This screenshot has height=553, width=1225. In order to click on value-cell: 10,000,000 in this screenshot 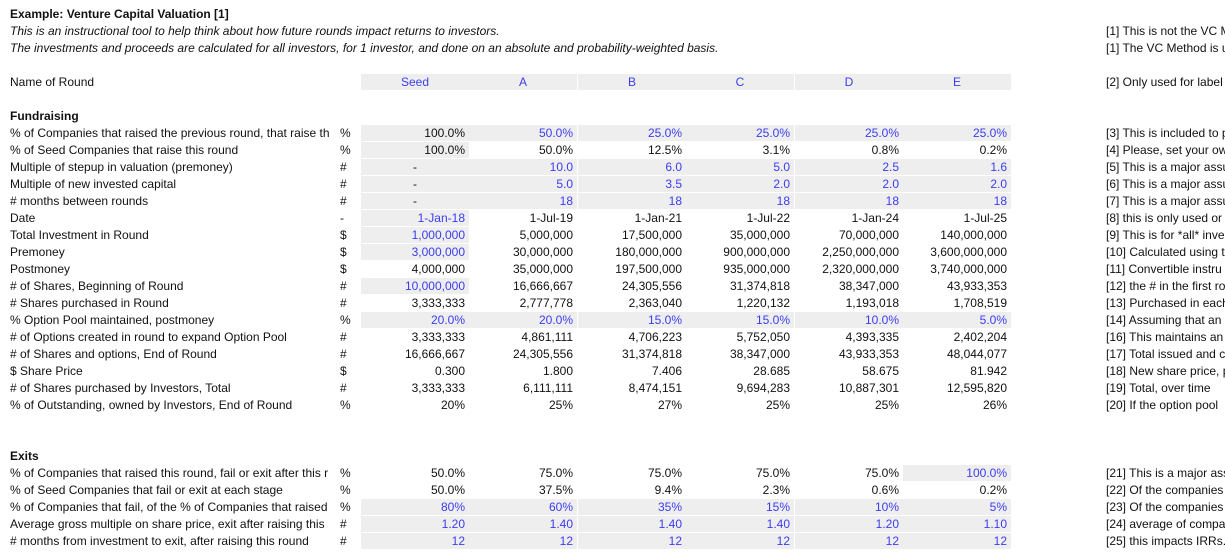, I will do `click(415, 286)`.